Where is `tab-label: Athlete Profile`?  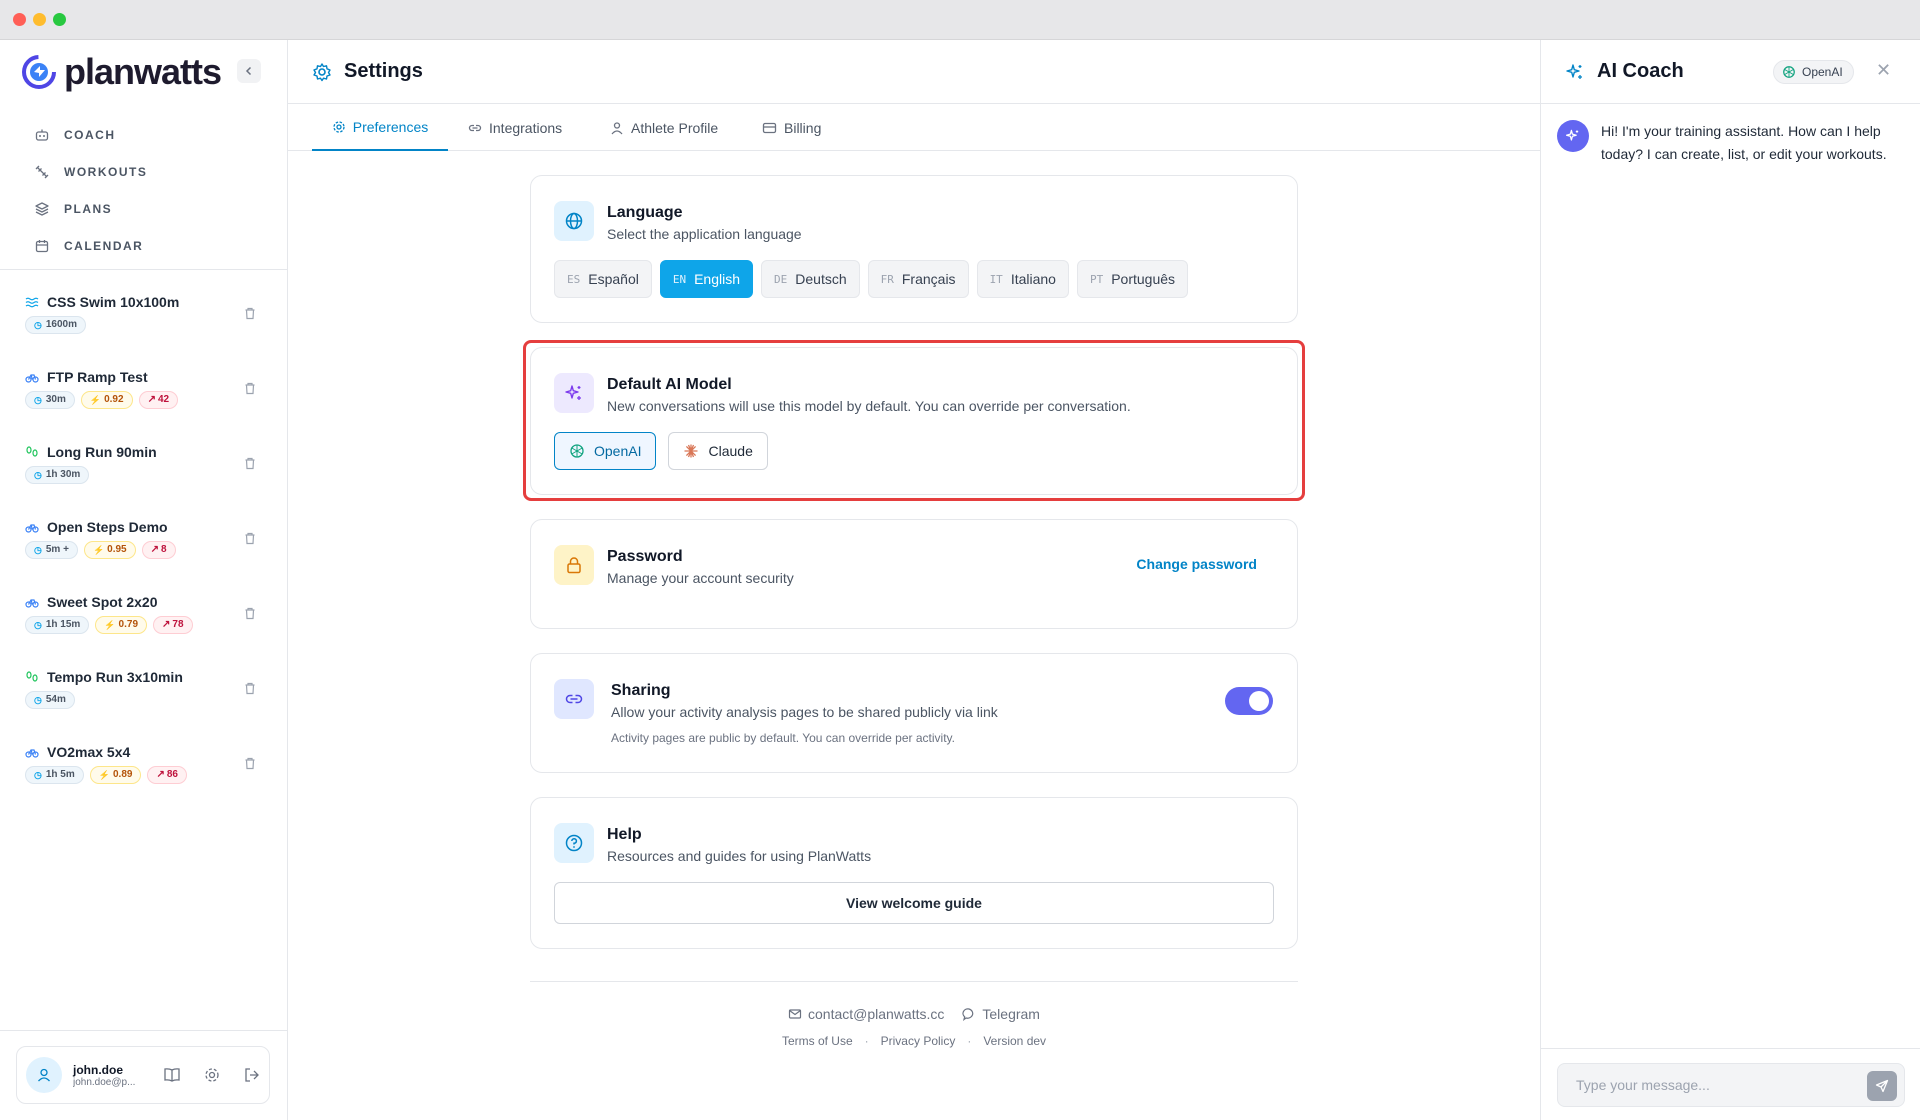 tab-label: Athlete Profile is located at coordinates (675, 127).